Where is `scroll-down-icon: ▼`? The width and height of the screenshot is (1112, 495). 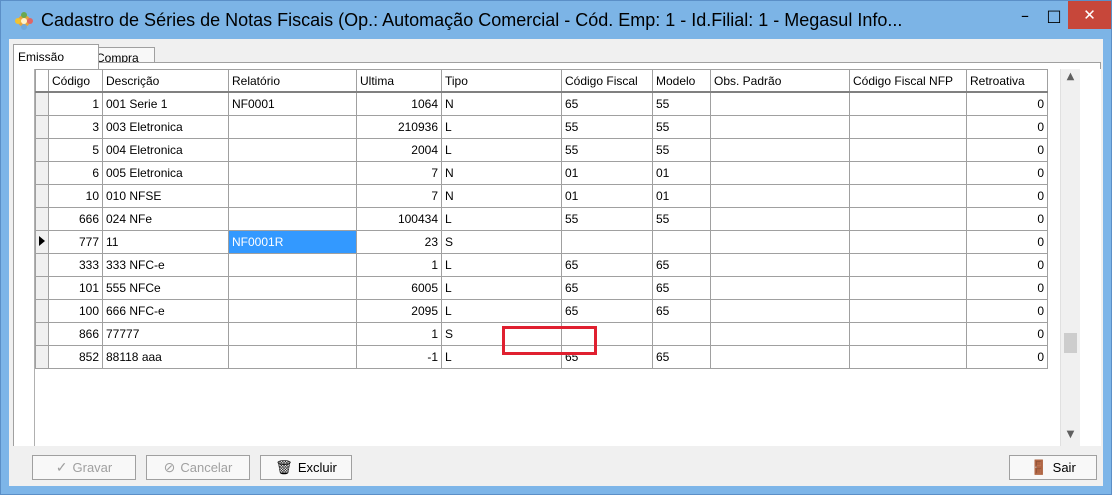 scroll-down-icon: ▼ is located at coordinates (1070, 437).